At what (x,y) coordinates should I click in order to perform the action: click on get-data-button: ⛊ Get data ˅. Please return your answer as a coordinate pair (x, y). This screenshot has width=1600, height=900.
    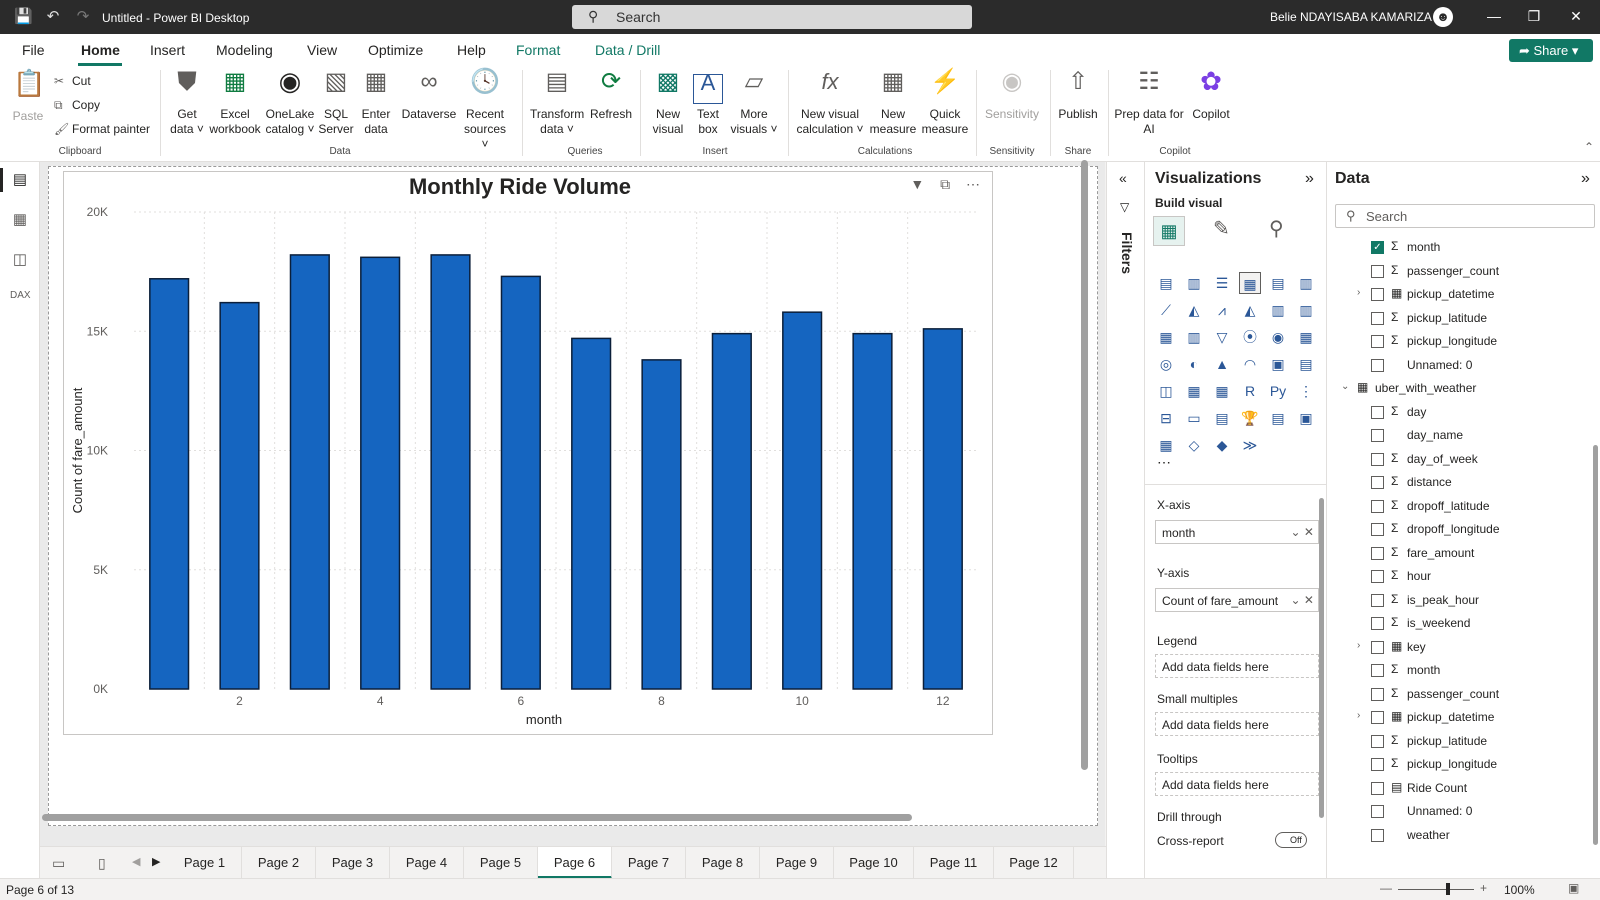
    Looking at the image, I should click on (187, 102).